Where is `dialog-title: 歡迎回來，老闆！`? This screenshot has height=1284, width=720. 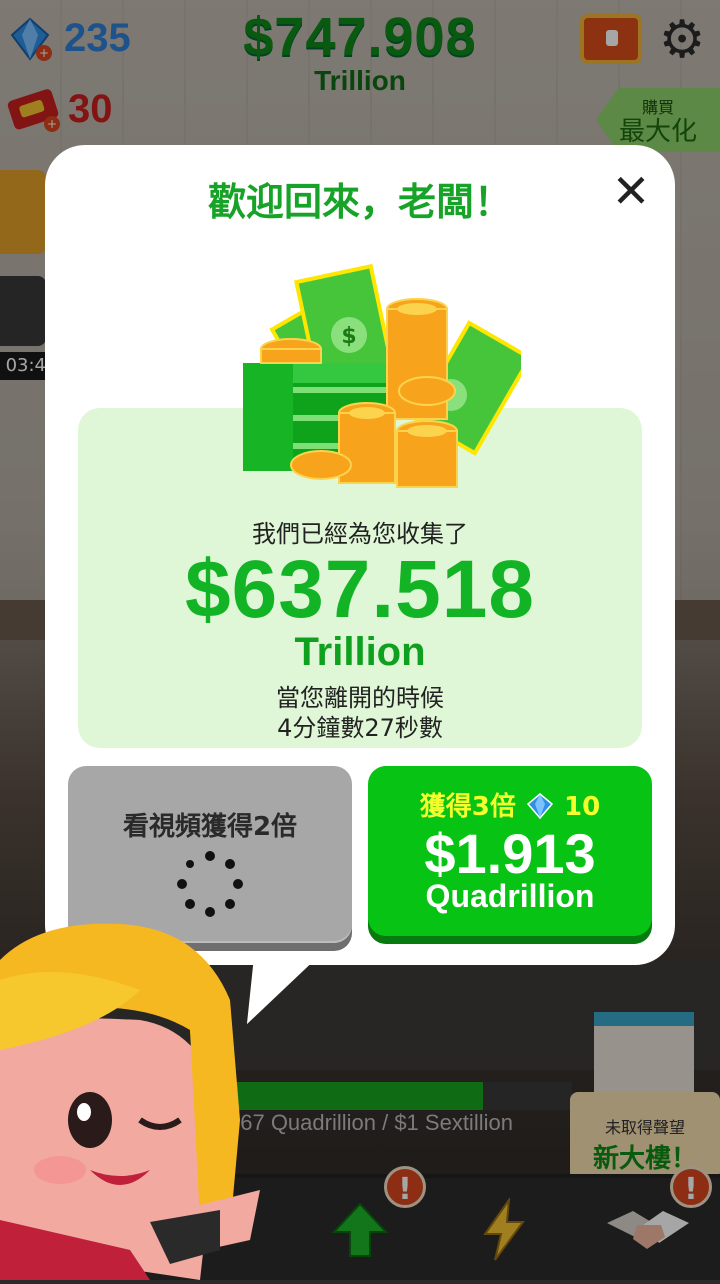 dialog-title: 歡迎回來，老闆！ is located at coordinates (359, 202).